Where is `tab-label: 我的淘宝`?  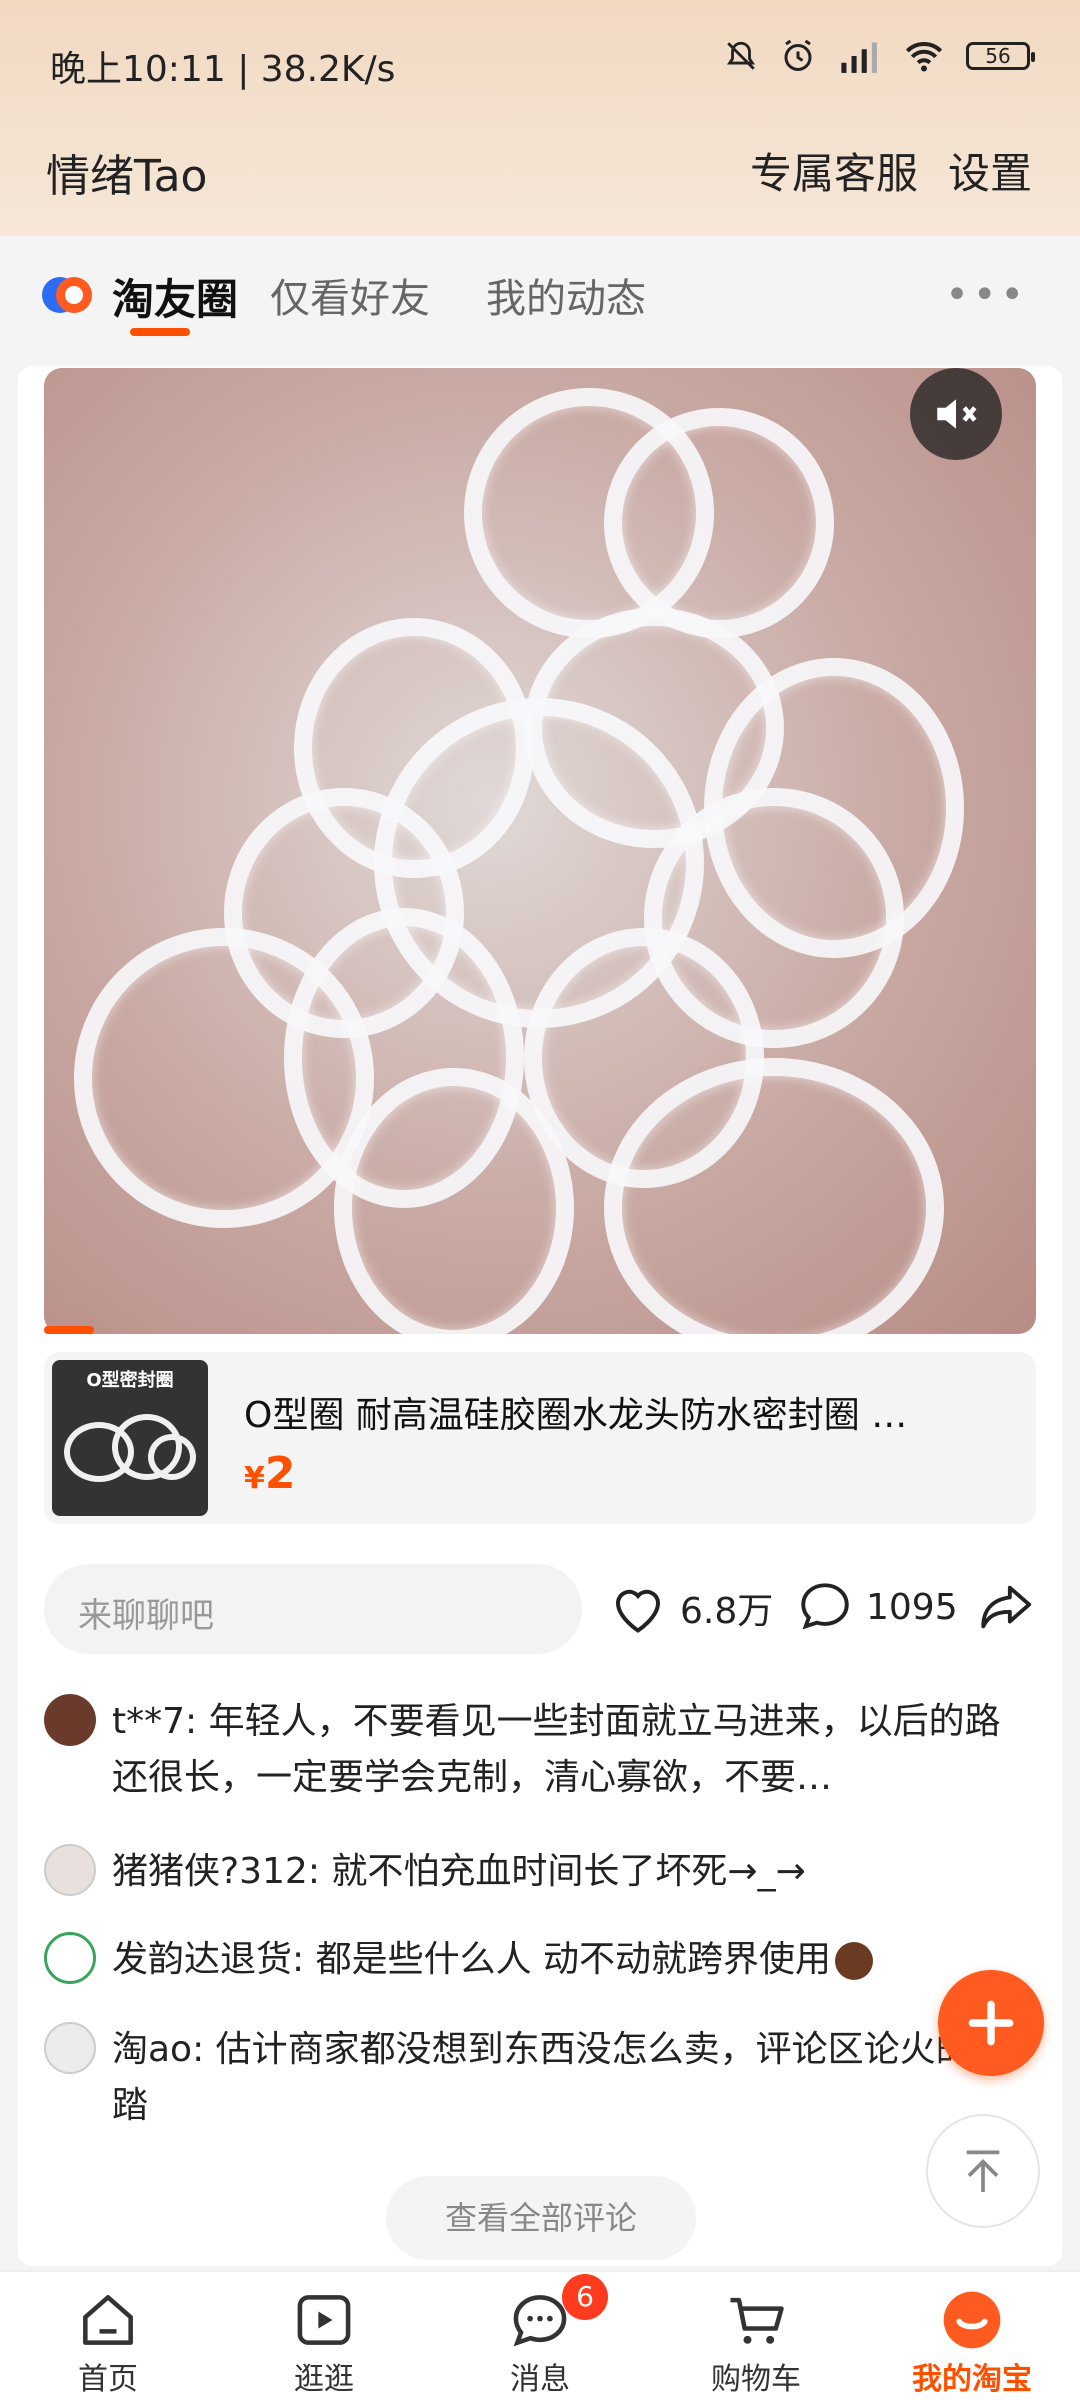 tab-label: 我的淘宝 is located at coordinates (972, 2379).